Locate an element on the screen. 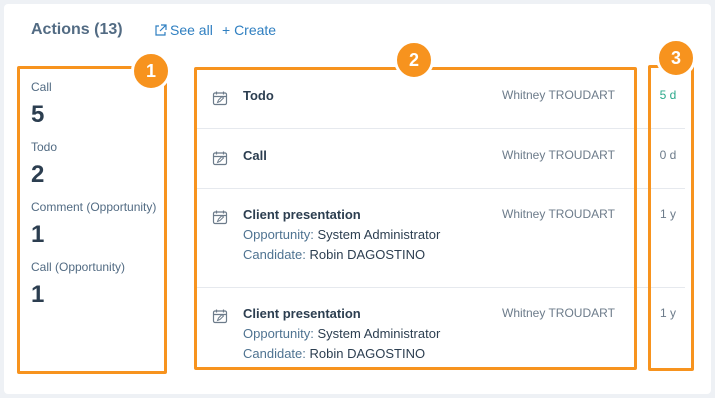  see-all-link: See all is located at coordinates (183, 30).